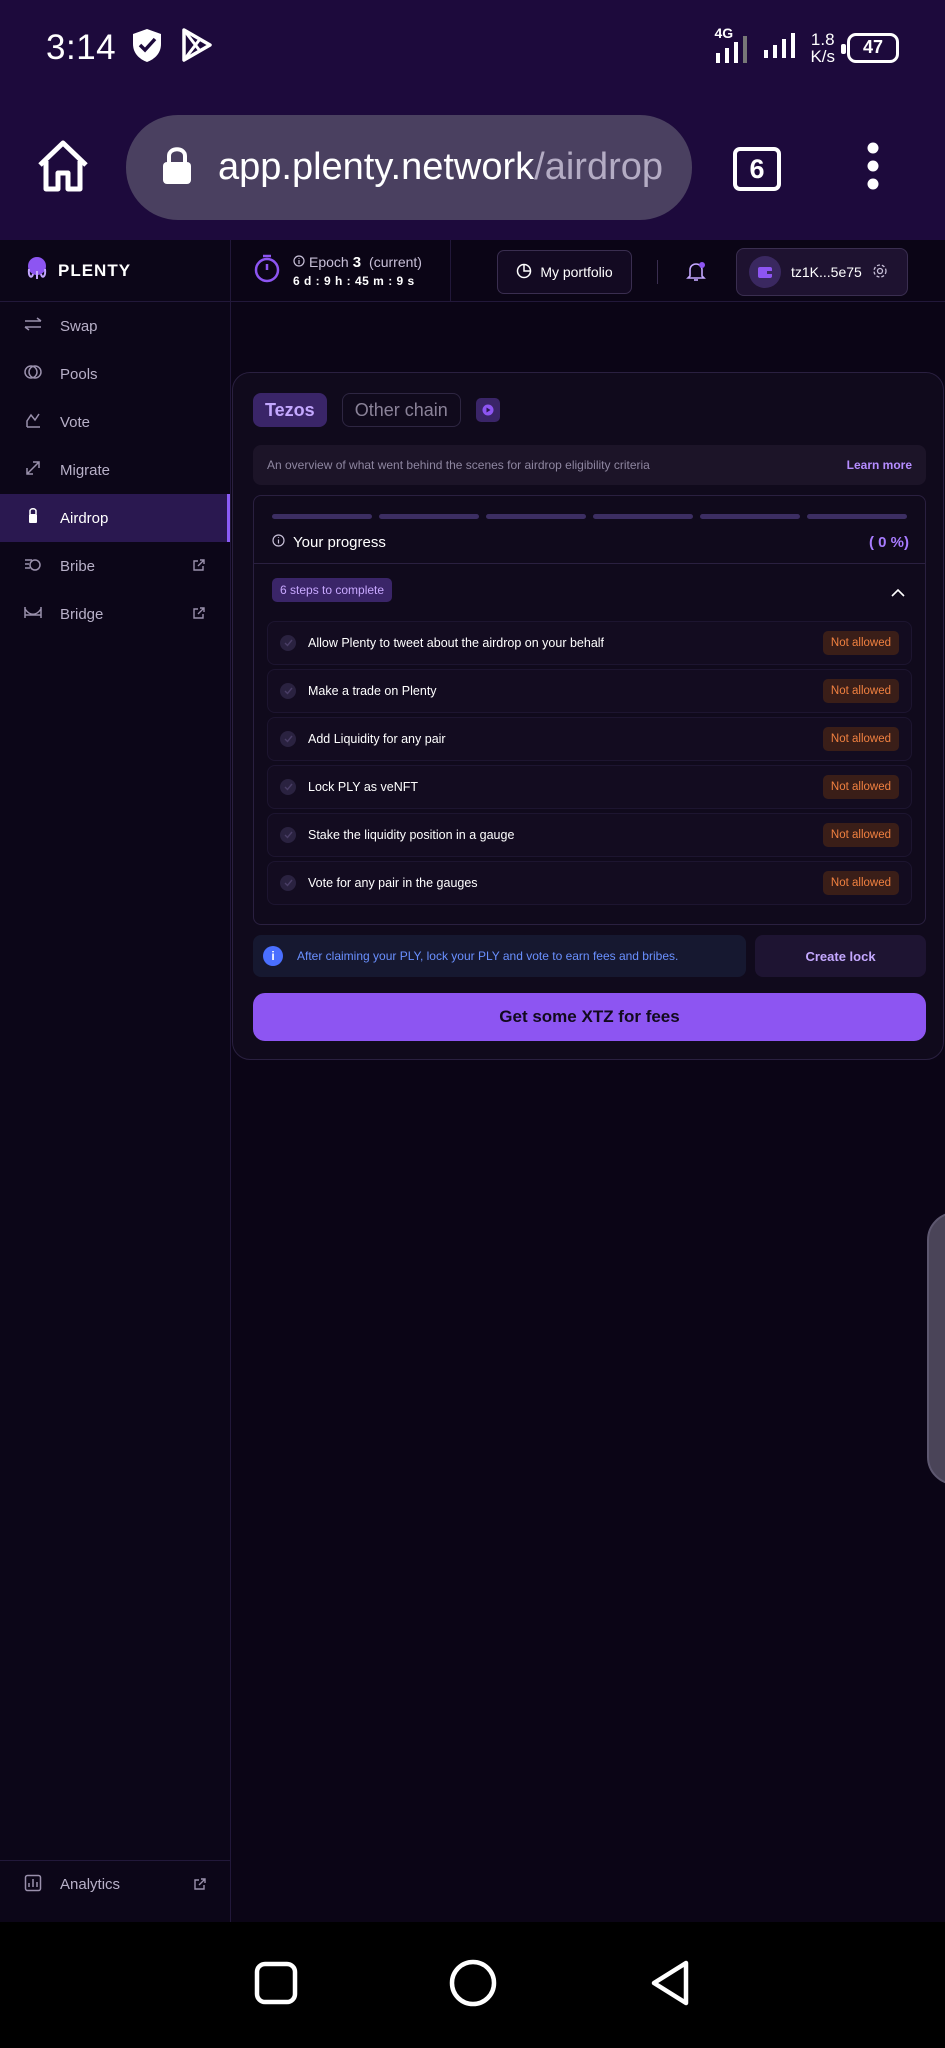 The image size is (945, 2048). Describe the element at coordinates (472, 47) in the screenshot. I see `status-bar: 3:14 4G 1.8 K/s 47` at that location.